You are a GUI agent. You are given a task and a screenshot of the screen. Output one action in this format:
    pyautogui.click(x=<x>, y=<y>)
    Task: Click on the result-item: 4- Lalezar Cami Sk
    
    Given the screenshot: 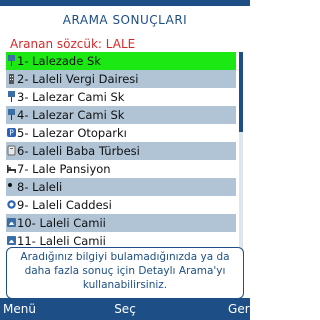 What is the action you would take?
    pyautogui.click(x=121, y=115)
    